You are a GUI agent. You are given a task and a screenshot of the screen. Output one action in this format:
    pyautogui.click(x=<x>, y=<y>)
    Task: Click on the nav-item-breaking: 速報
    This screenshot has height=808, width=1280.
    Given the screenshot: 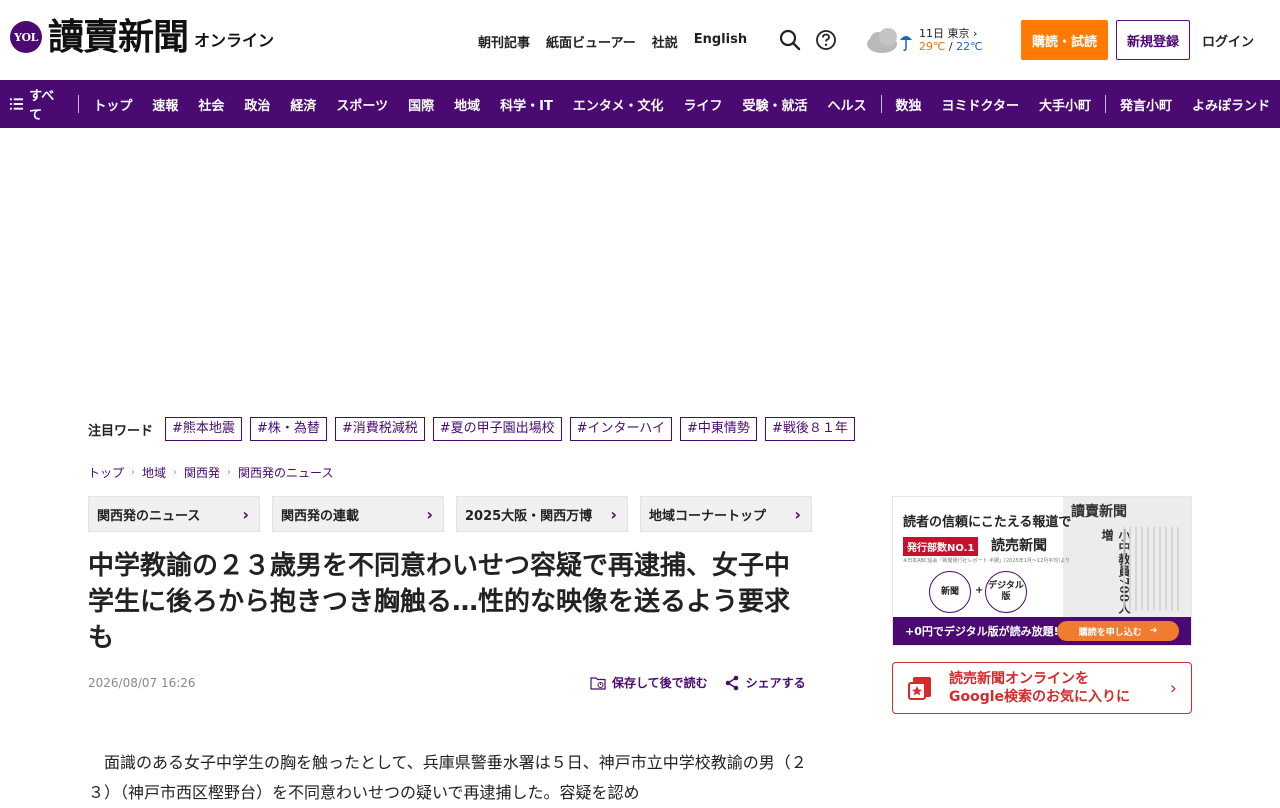 What is the action you would take?
    pyautogui.click(x=165, y=104)
    